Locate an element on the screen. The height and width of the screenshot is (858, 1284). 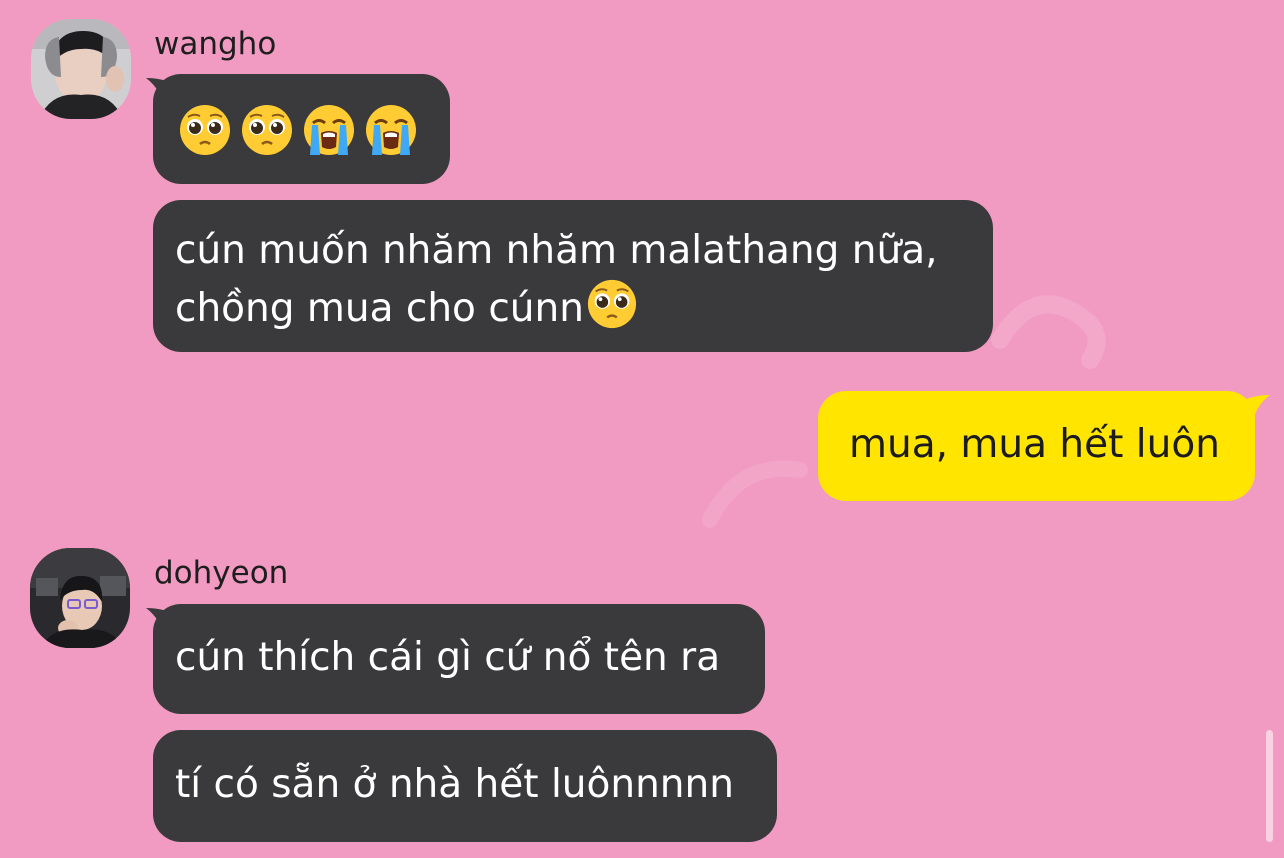
message-bubble is located at coordinates (301, 129).